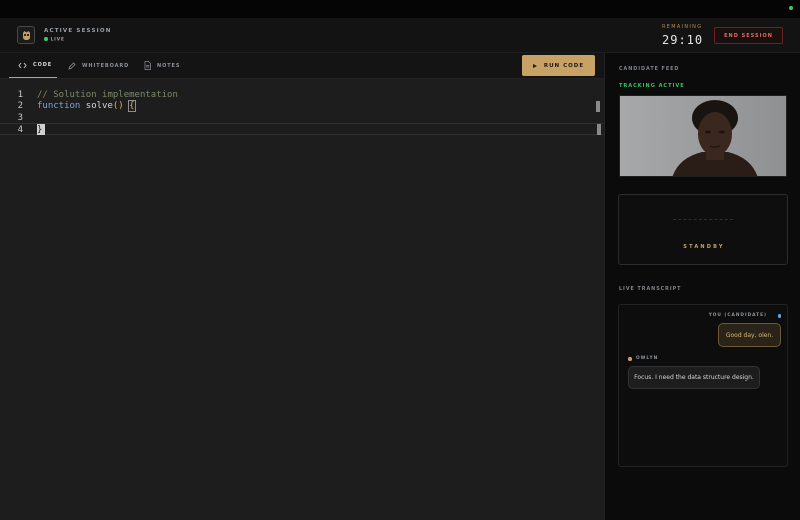 The height and width of the screenshot is (520, 800). What do you see at coordinates (791, 8) in the screenshot?
I see `status-dot` at bounding box center [791, 8].